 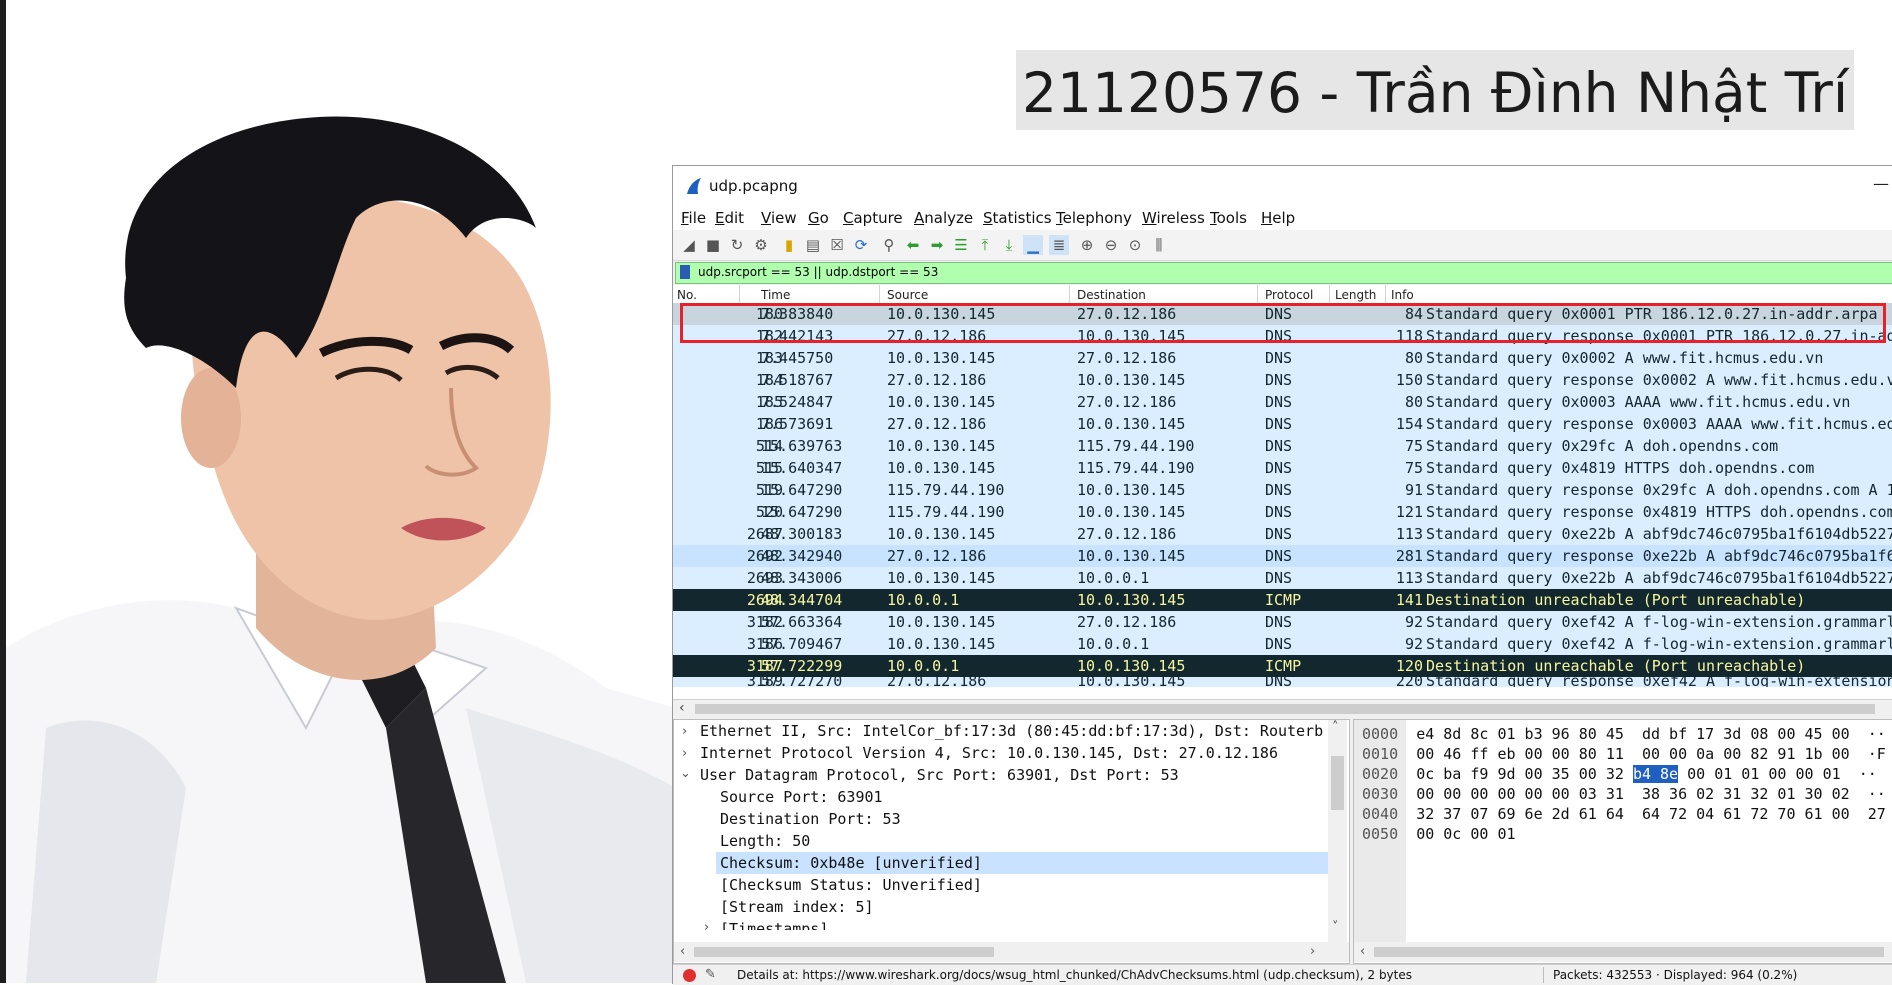 I want to click on col-header-no: No., so click(x=687, y=295).